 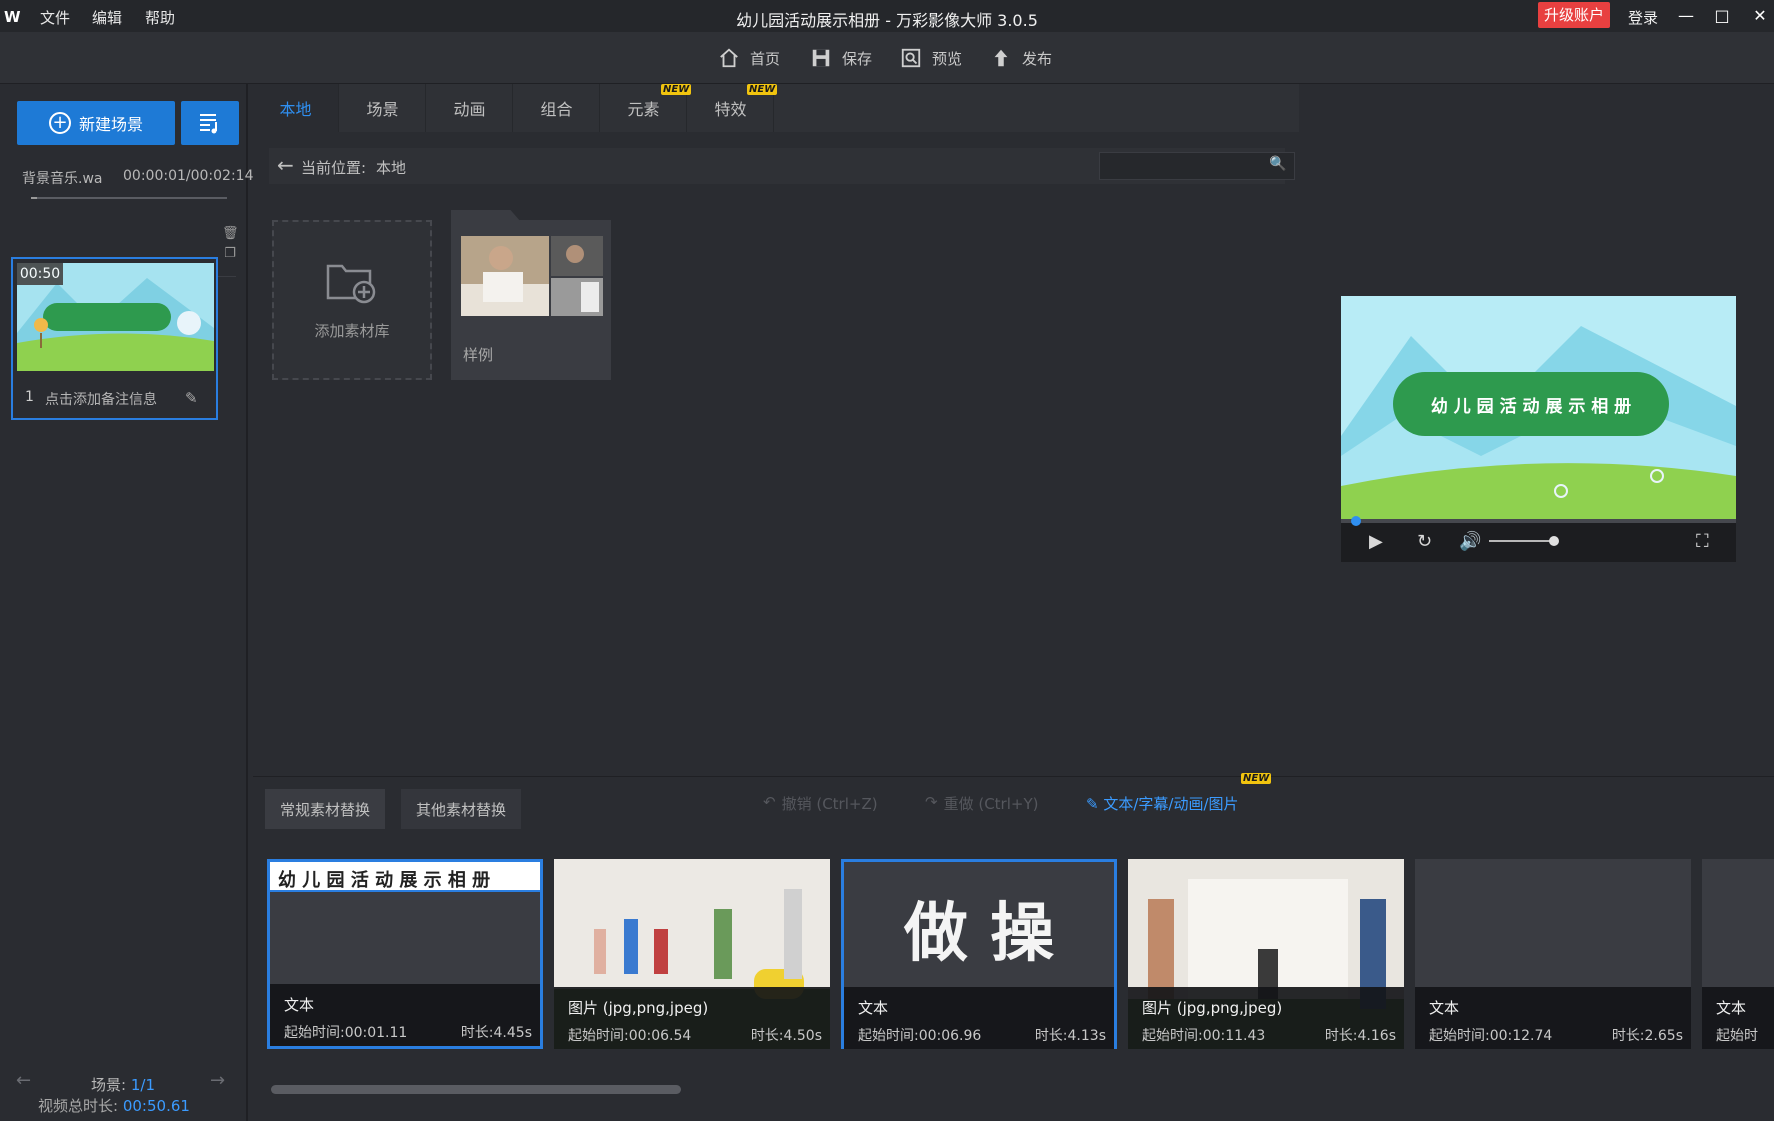 I want to click on volume-icon: 🔊, so click(x=1470, y=541).